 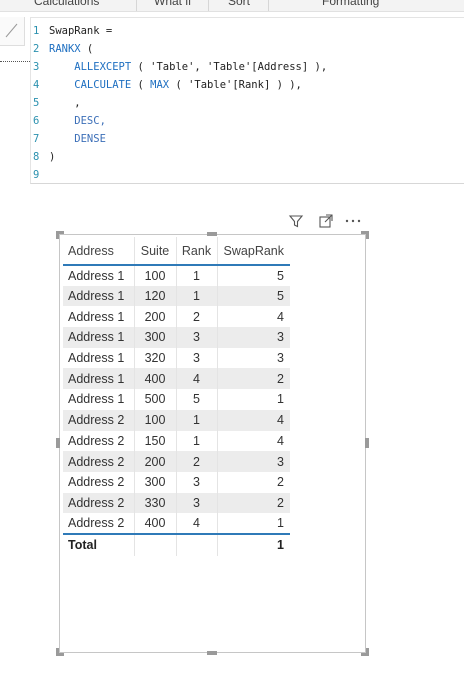 I want to click on suite-cell: 150, so click(x=155, y=441).